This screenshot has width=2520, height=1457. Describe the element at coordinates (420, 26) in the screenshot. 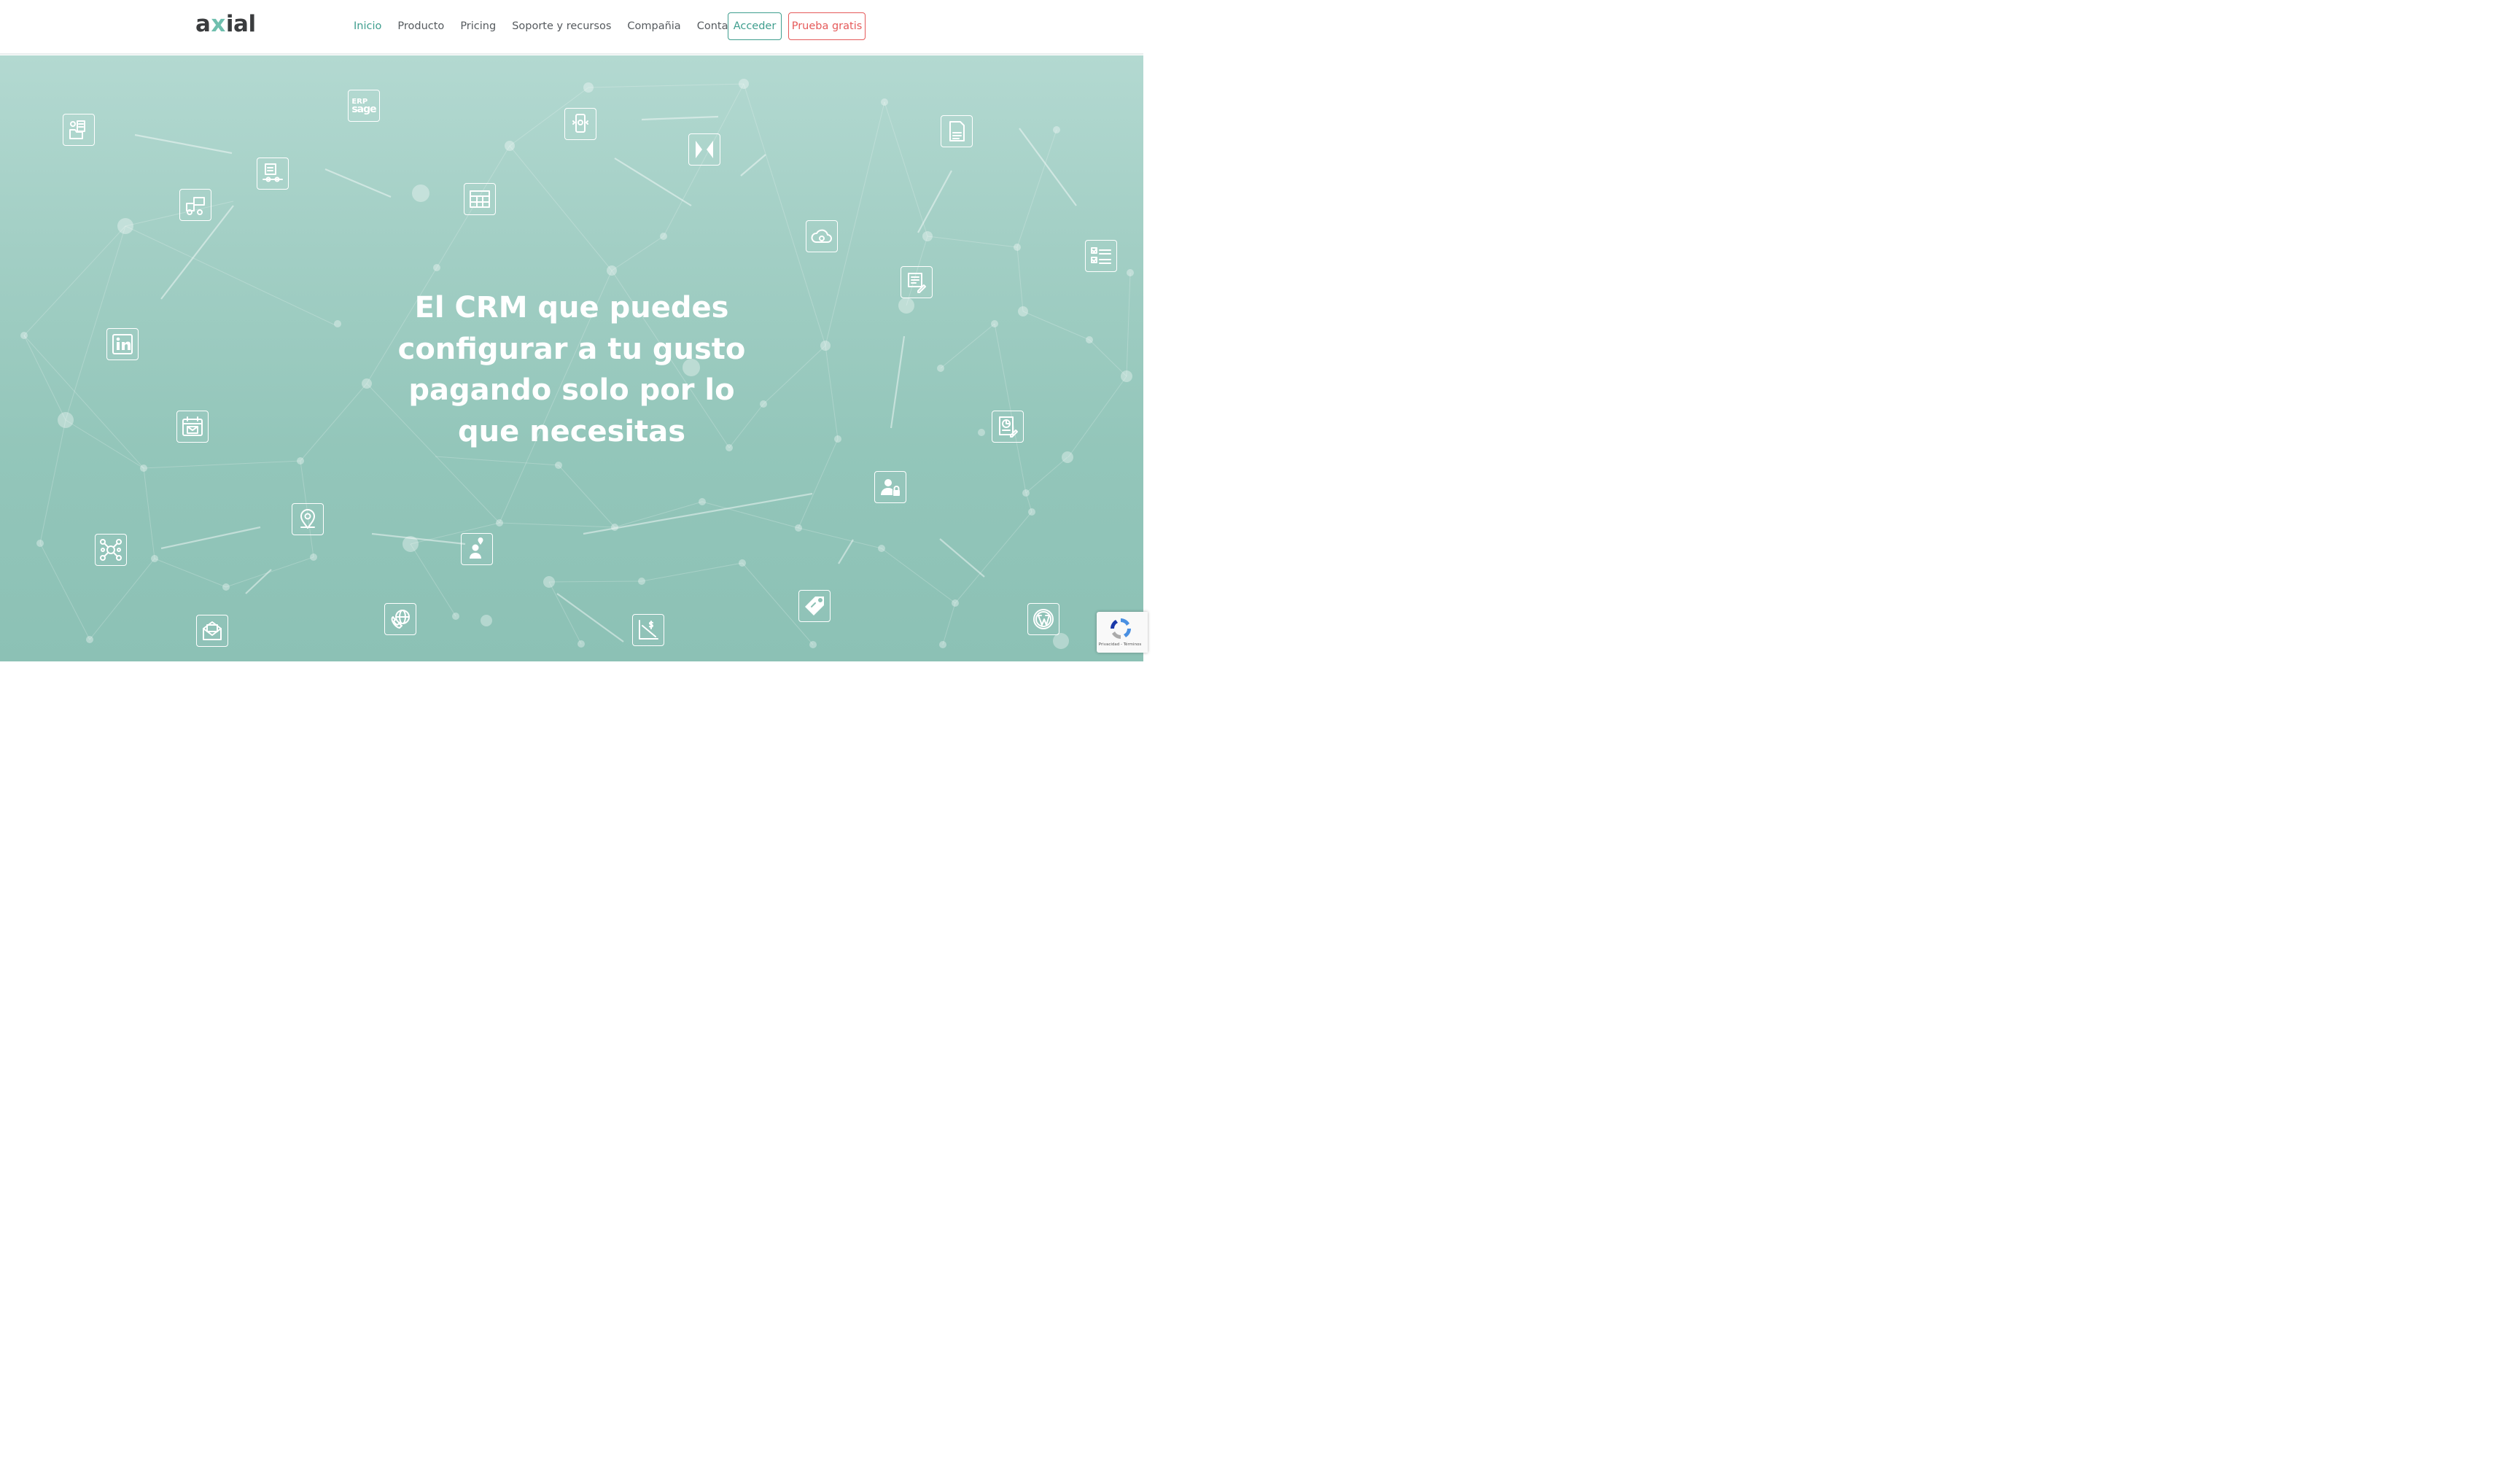

I see `nav-producto: Producto` at that location.